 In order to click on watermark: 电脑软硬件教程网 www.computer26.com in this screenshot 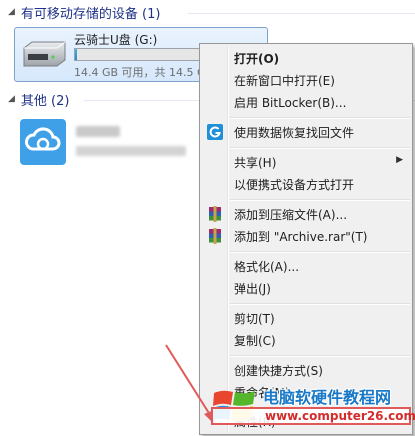, I will do `click(311, 407)`.